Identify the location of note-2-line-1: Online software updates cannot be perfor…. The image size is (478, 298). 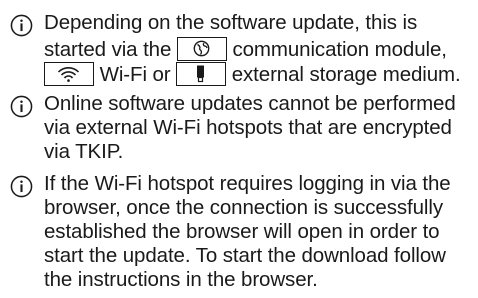
(250, 103).